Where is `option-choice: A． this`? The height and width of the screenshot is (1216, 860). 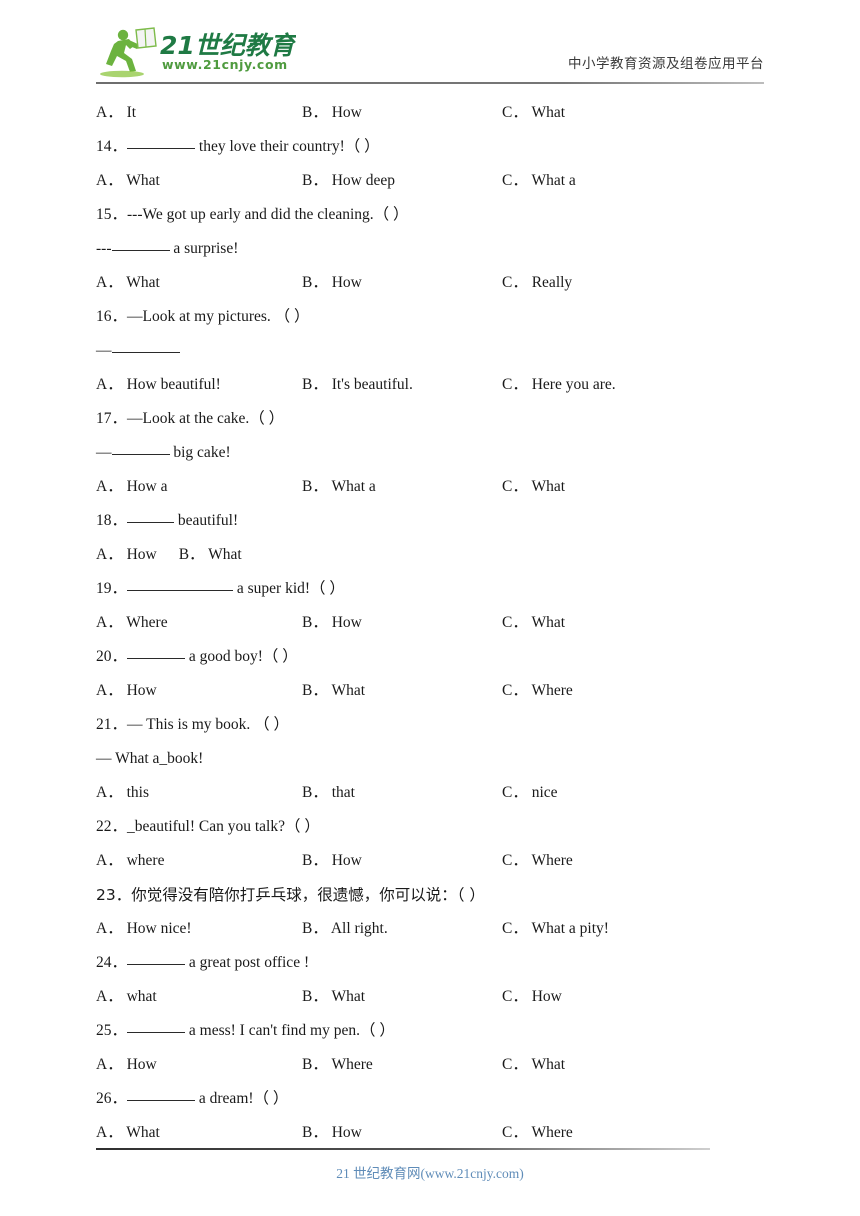 option-choice: A． this is located at coordinates (122, 793).